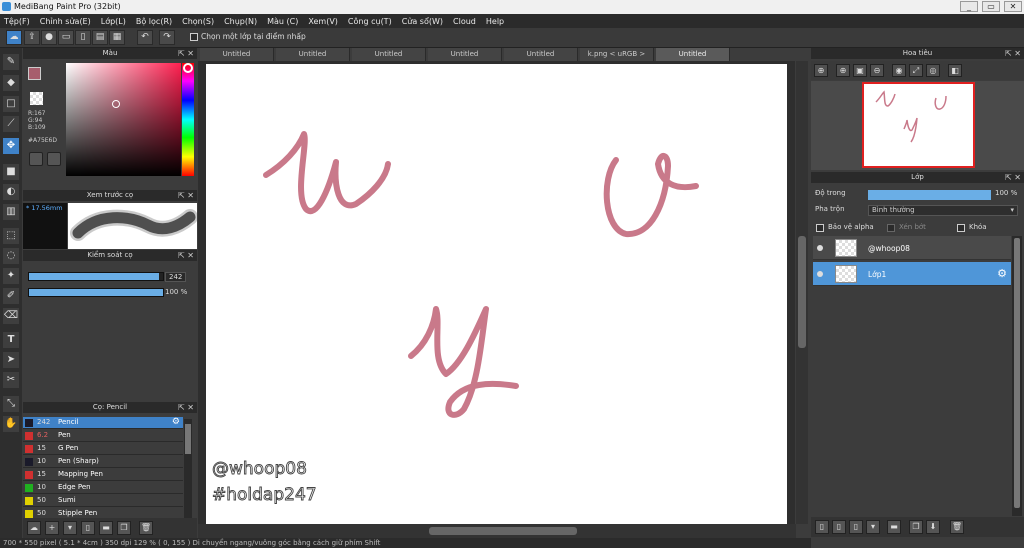 The height and width of the screenshot is (548, 1024). Describe the element at coordinates (323, 21) in the screenshot. I see `menu-view: Xem(V)` at that location.